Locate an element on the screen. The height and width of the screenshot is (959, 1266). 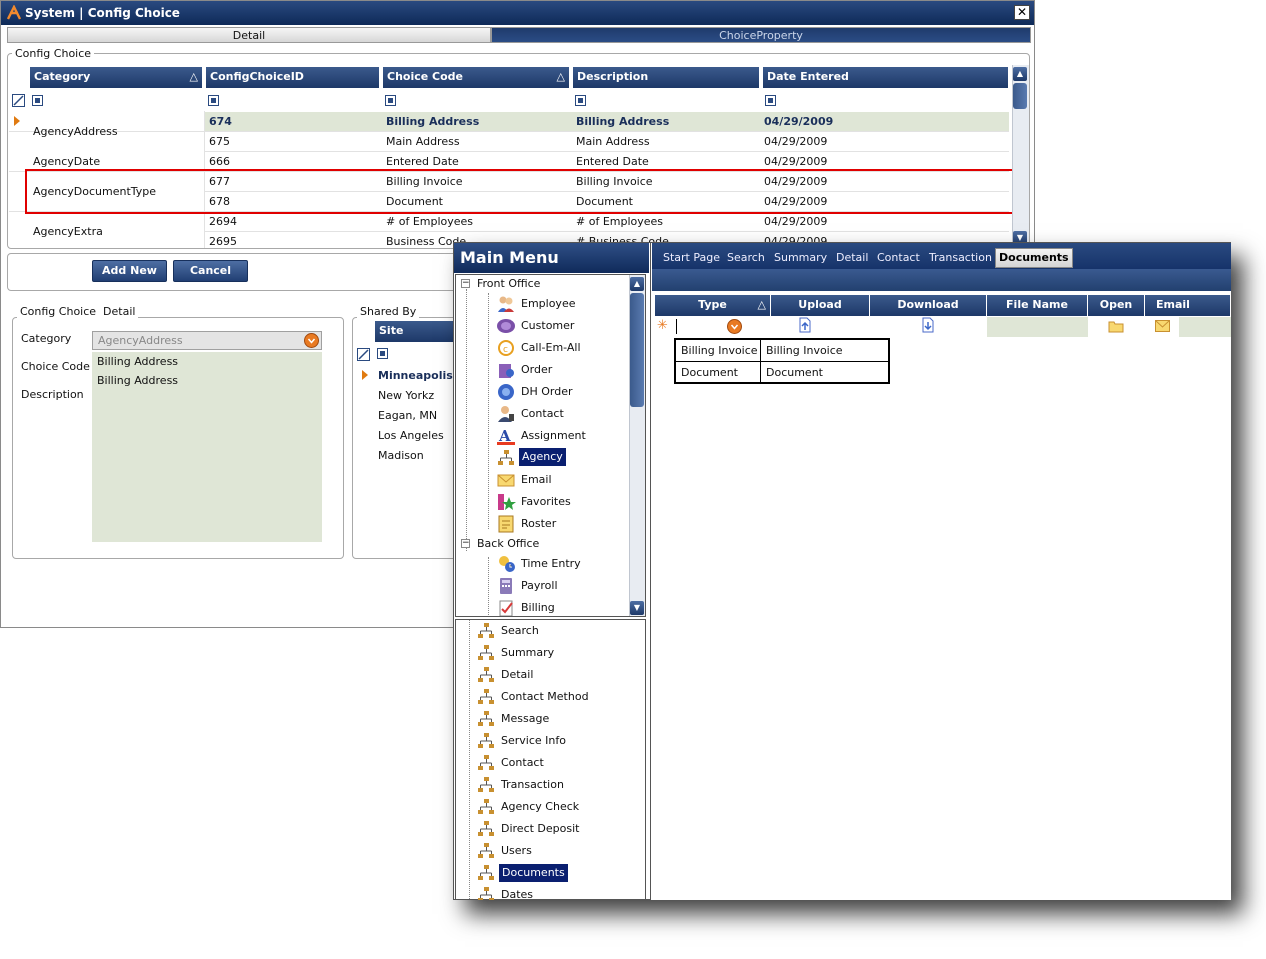
tree-item-employee: Employee is located at coordinates (548, 304).